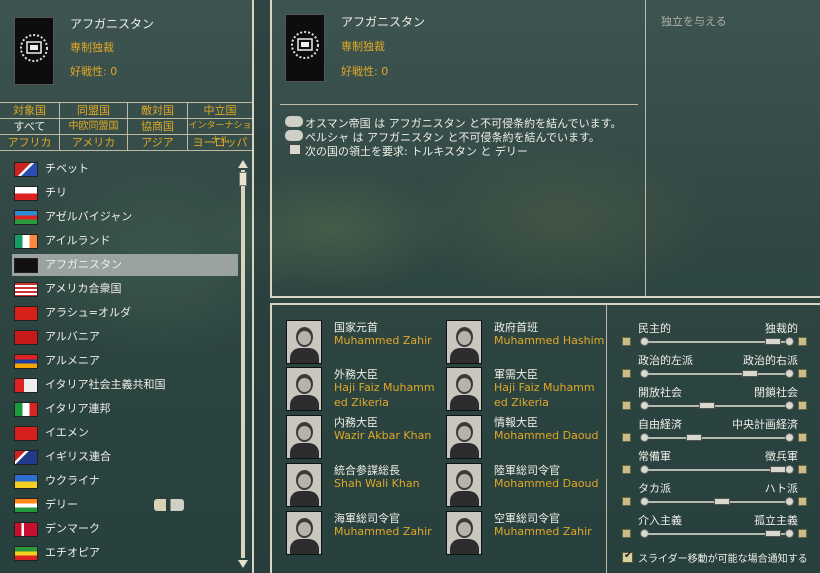  I want to click on tab-neutral: 中立国, so click(220, 110).